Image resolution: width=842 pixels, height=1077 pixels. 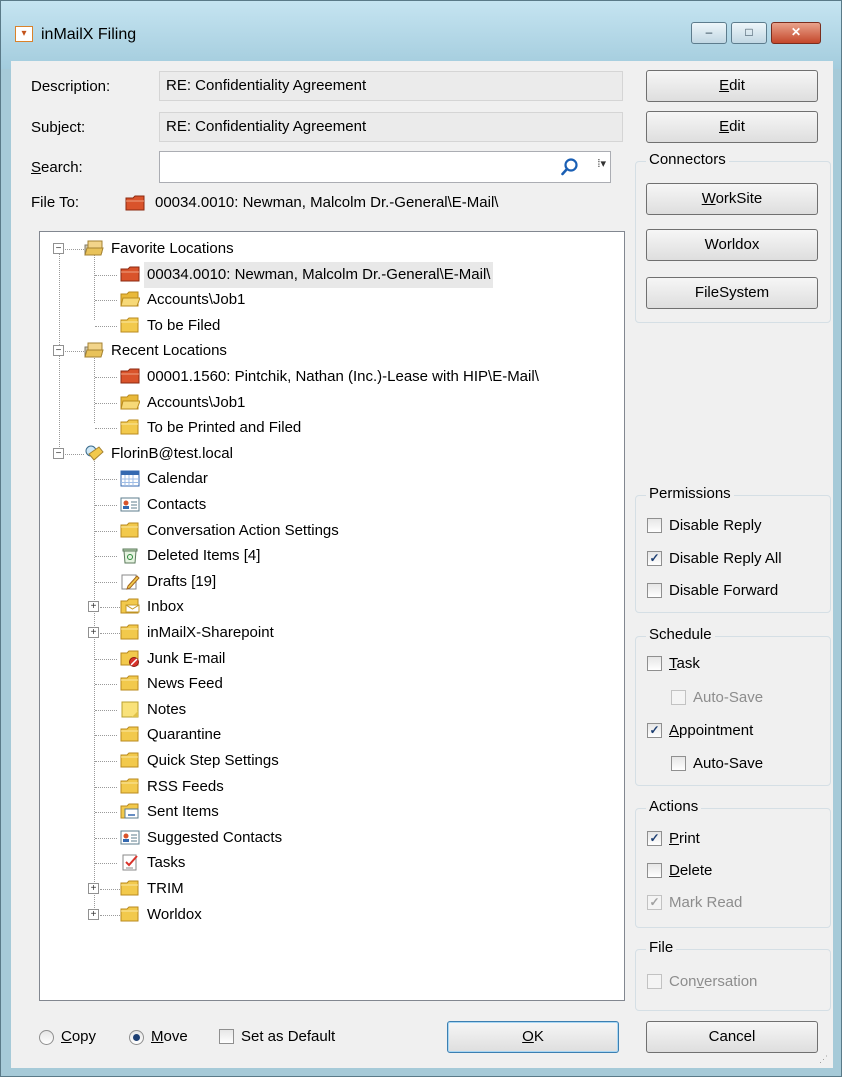 I want to click on maximize-button: □, so click(x=749, y=33).